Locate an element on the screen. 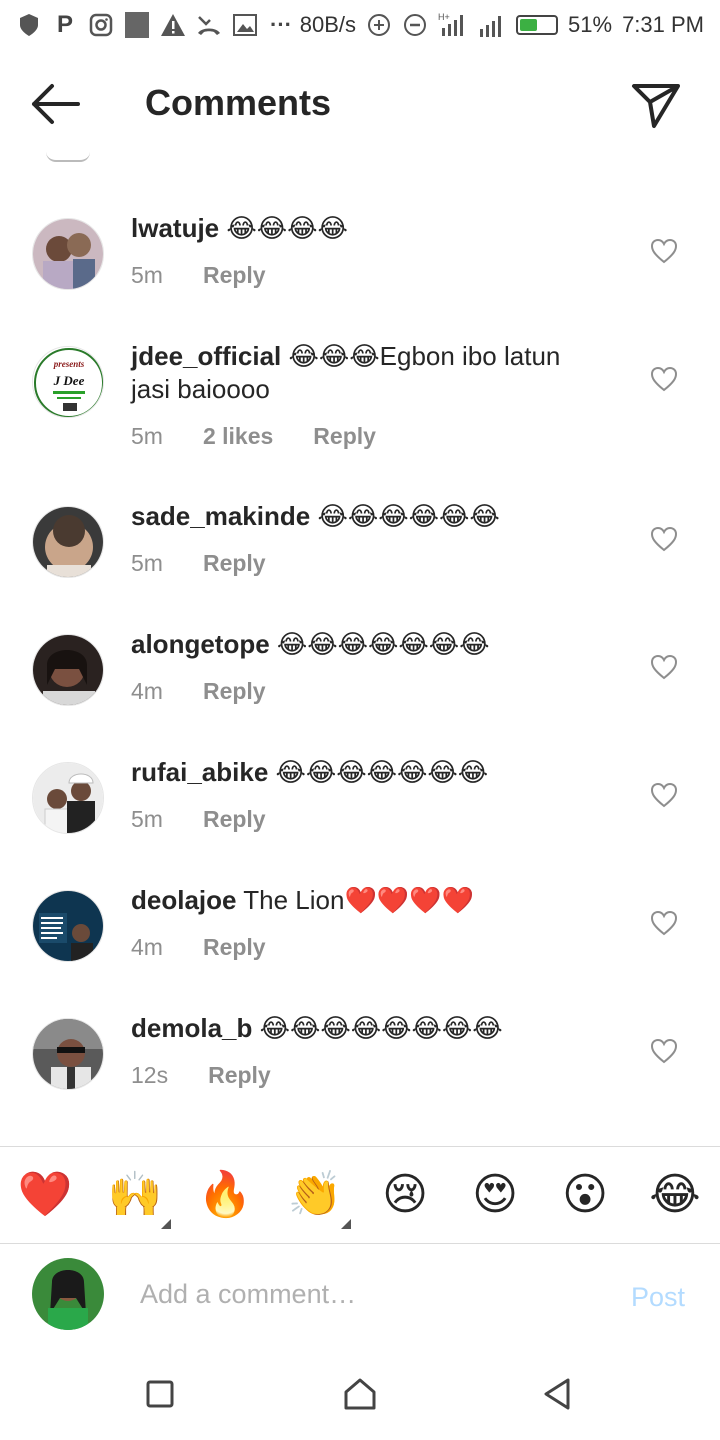  send-icon is located at coordinates (656, 106).